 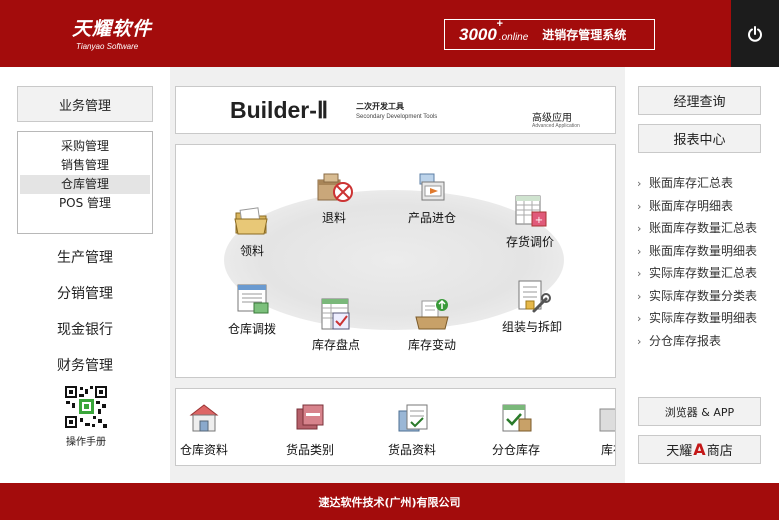 What do you see at coordinates (699, 411) in the screenshot?
I see `browser-app-button: 浏览器 & APP` at bounding box center [699, 411].